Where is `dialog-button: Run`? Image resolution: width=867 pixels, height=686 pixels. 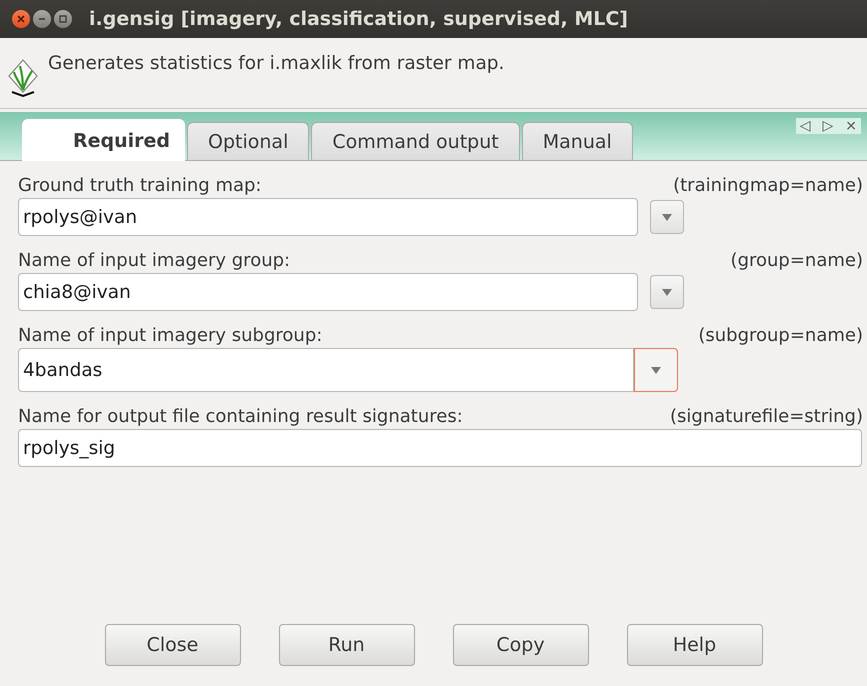 dialog-button: Run is located at coordinates (346, 645).